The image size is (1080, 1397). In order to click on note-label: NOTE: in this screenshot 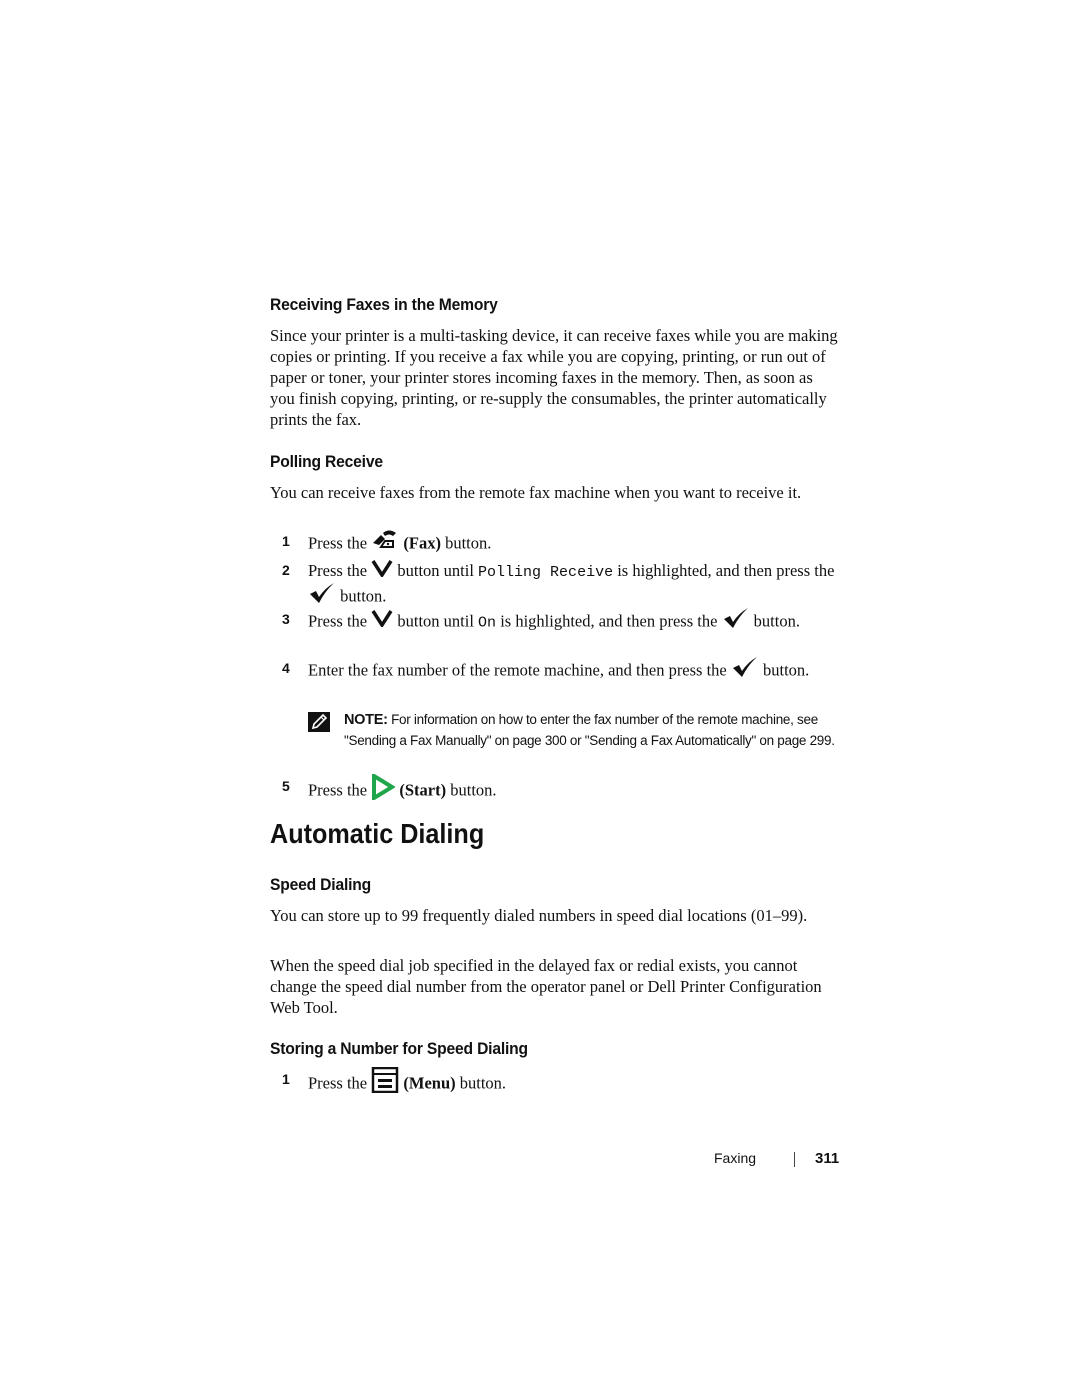, I will do `click(366, 720)`.